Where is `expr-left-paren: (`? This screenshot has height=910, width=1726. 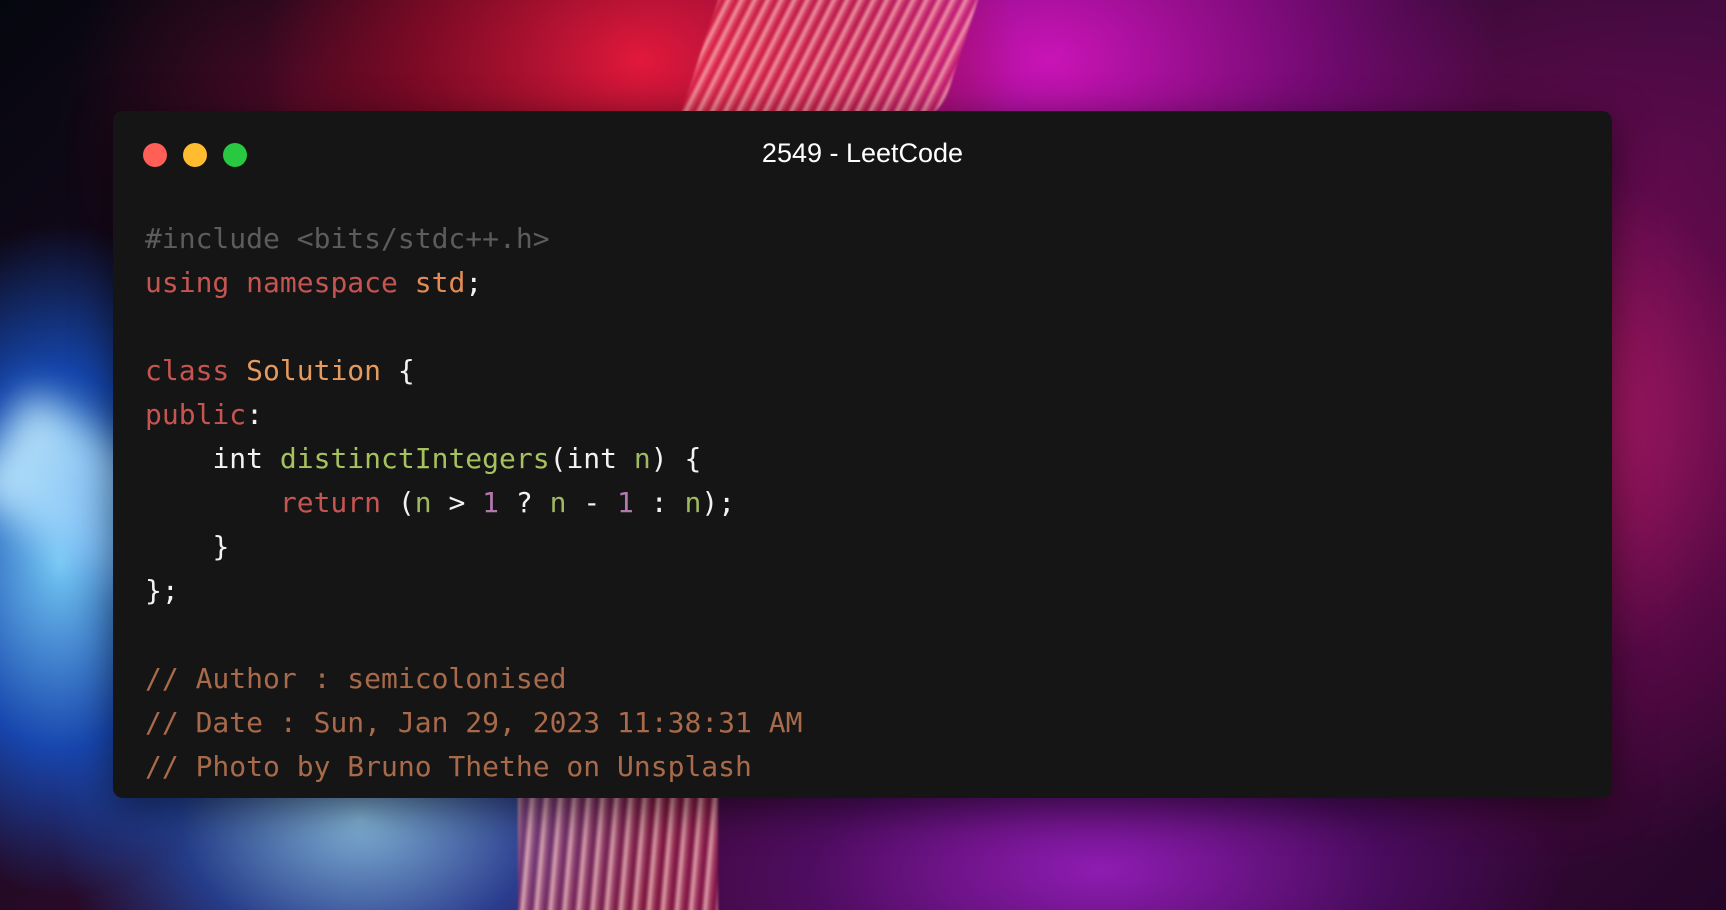
expr-left-paren: ( is located at coordinates (406, 502).